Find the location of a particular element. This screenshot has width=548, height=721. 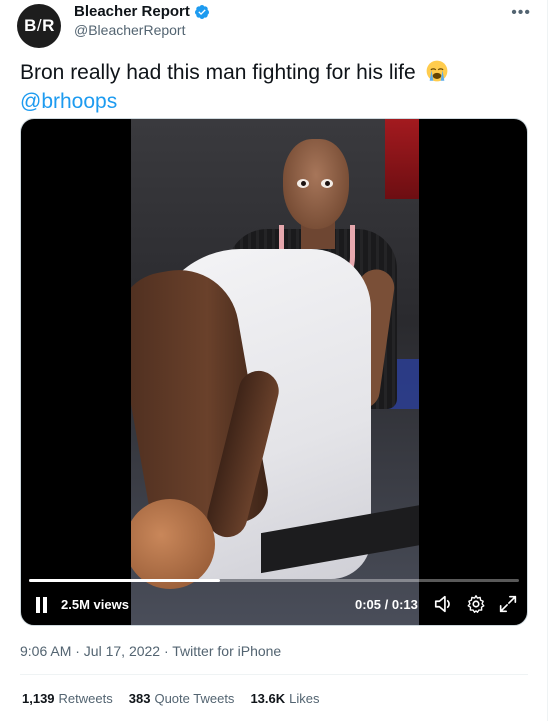

display-name: Bleacher Report is located at coordinates (132, 11).